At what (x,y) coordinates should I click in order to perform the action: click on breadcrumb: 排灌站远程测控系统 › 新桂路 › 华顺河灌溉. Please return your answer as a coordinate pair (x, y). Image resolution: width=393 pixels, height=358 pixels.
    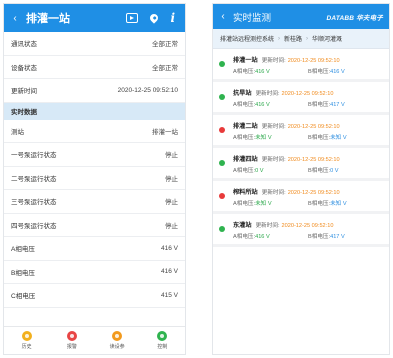
    Looking at the image, I should click on (301, 39).